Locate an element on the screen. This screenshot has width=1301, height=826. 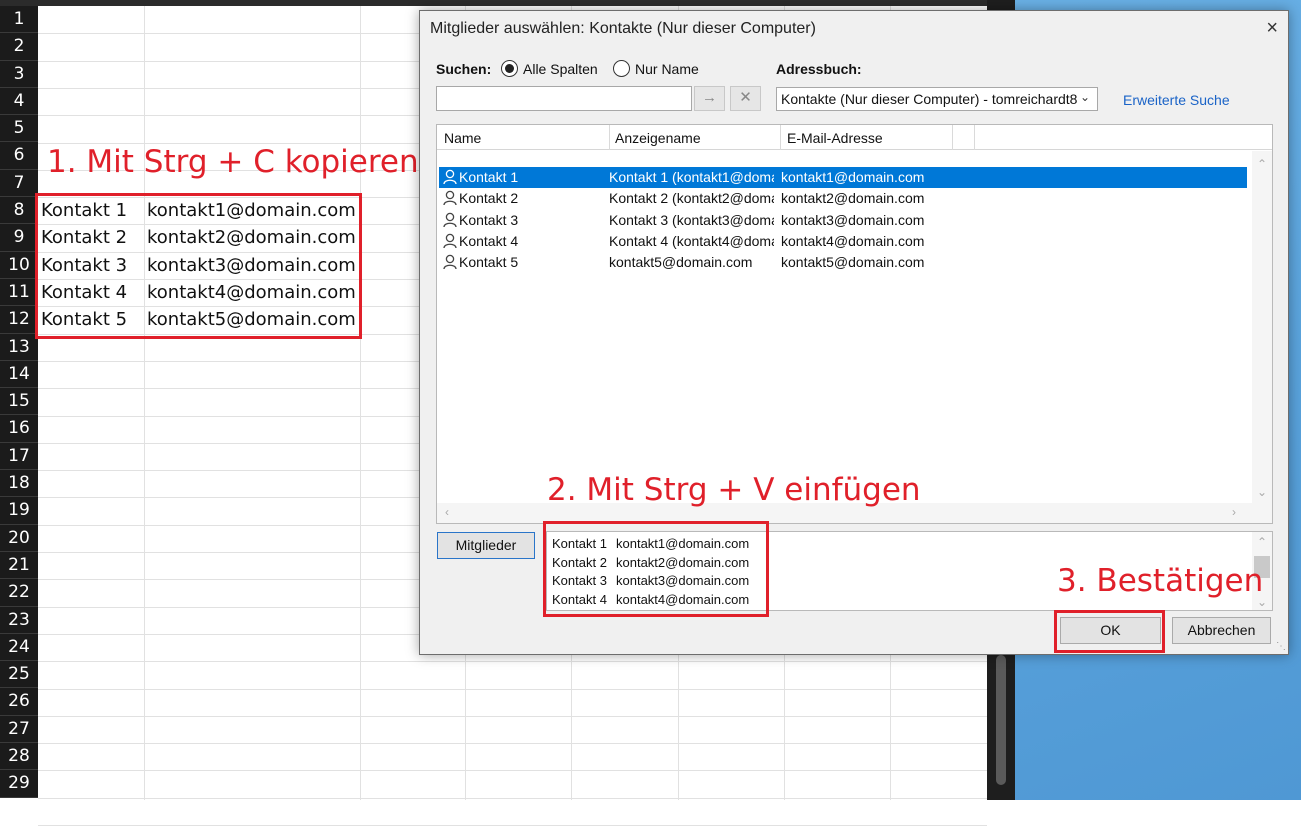
row-name: Kontakt 2 is located at coordinates (489, 198).